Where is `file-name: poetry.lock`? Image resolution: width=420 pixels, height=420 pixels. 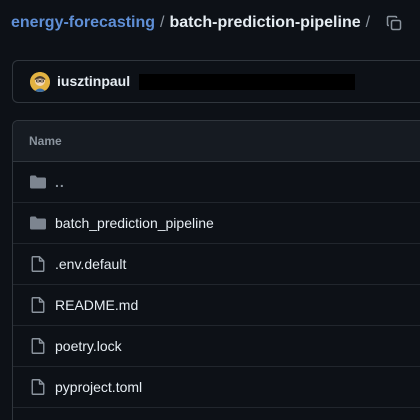
file-name: poetry.lock is located at coordinates (88, 346).